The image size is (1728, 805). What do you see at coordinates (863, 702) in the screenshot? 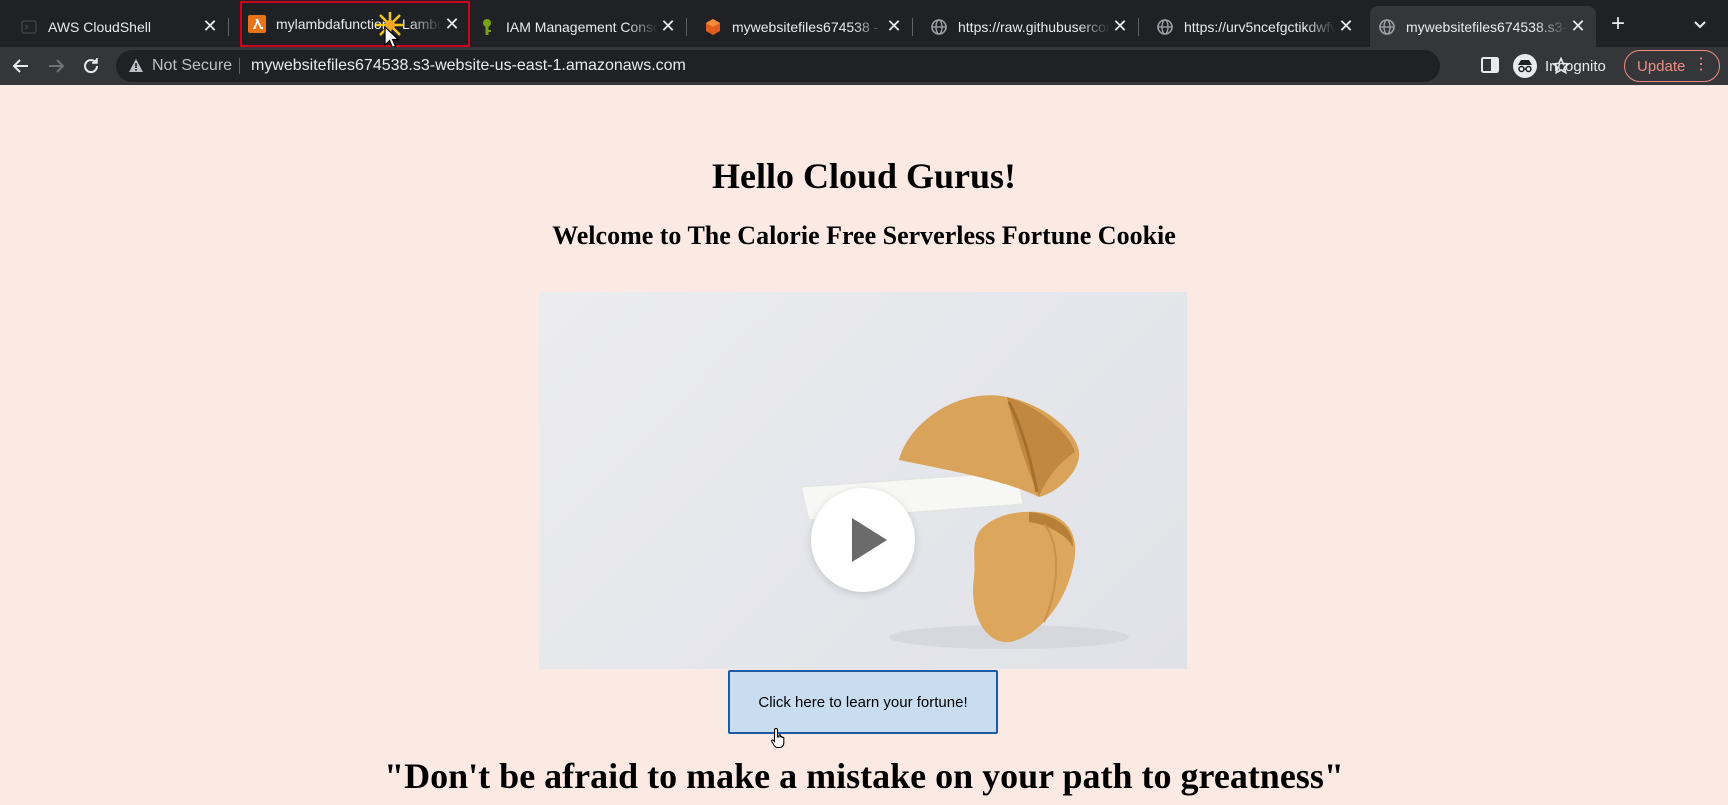
I see `learn-fortune-button: Click here to learn your fortune!` at bounding box center [863, 702].